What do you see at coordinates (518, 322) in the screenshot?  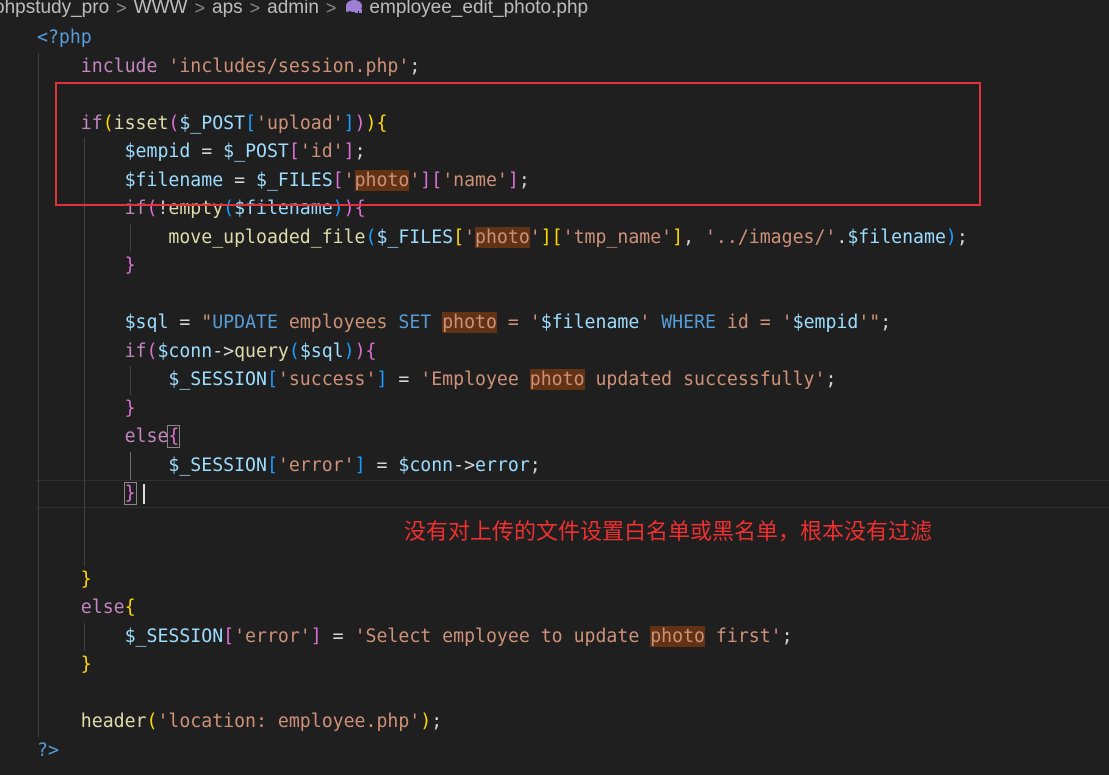 I see `code-token: = '` at bounding box center [518, 322].